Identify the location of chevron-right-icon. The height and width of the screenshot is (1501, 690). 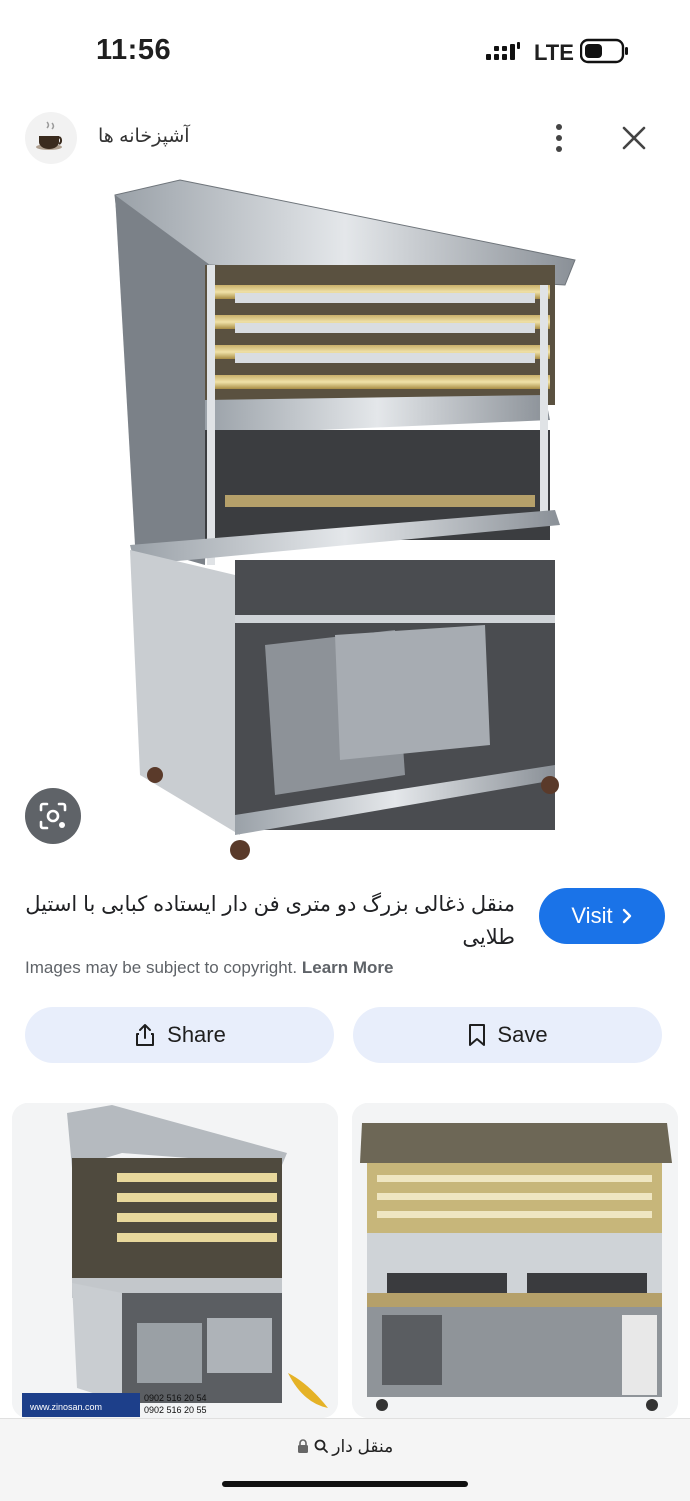
(626, 916).